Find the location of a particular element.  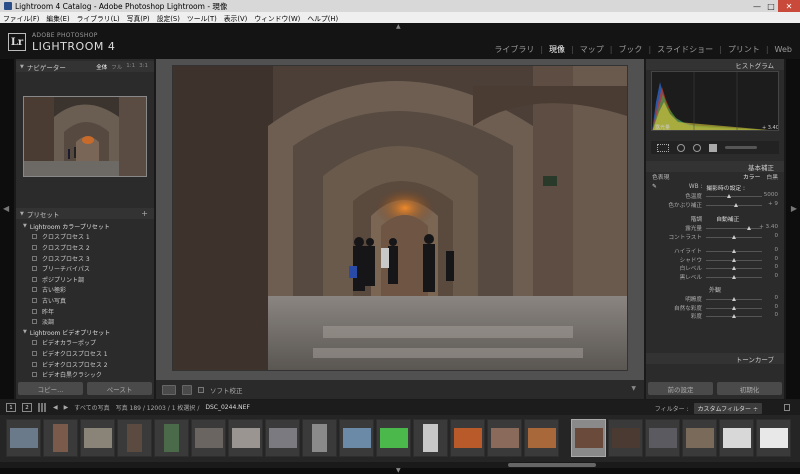

preset-item: クロスプロセス 2 is located at coordinates (86, 247).